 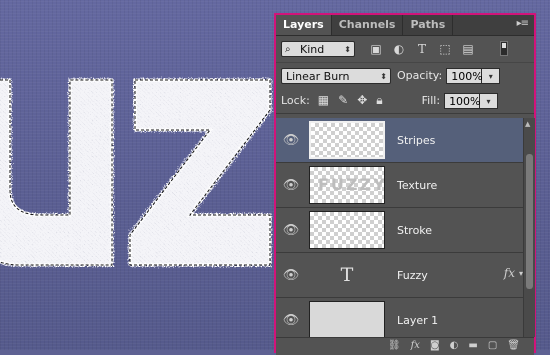 What do you see at coordinates (431, 100) in the screenshot?
I see `fill-label: Fill:` at bounding box center [431, 100].